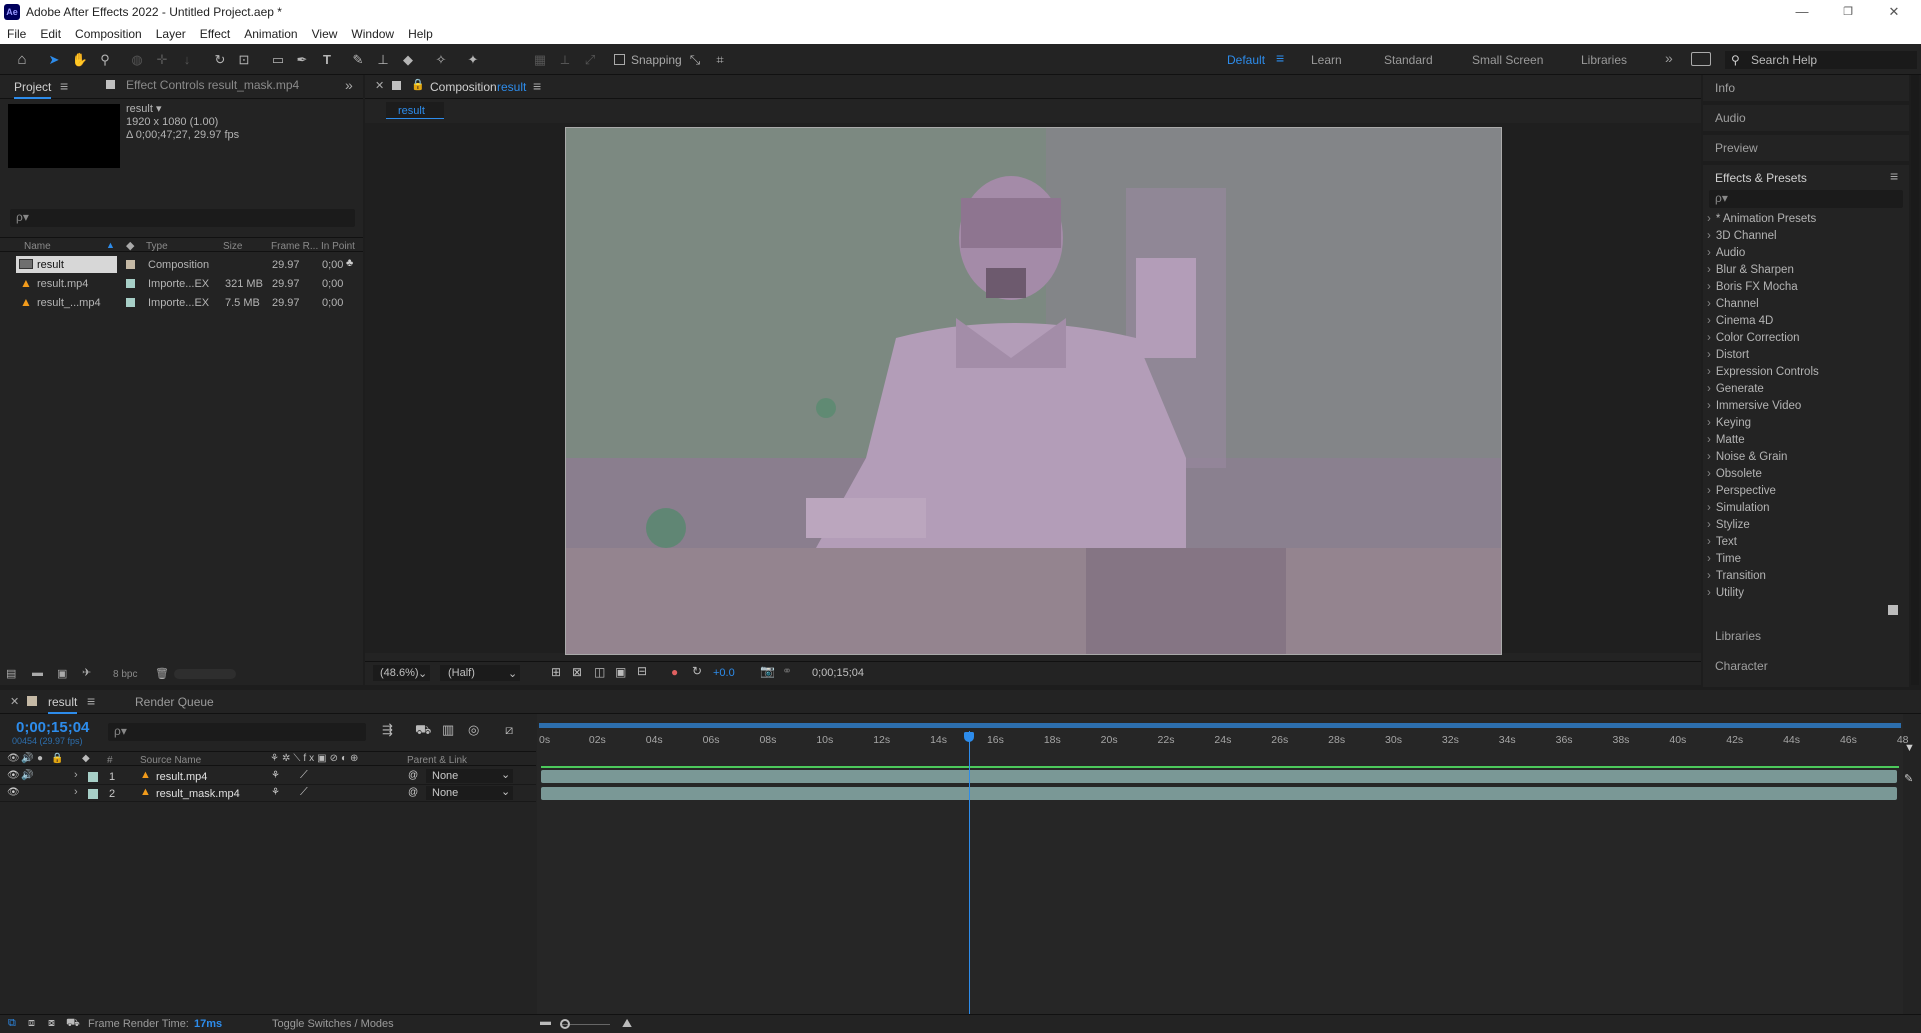 The width and height of the screenshot is (1921, 1033). What do you see at coordinates (162, 60) in the screenshot?
I see `pan-camera-icon: ✛` at bounding box center [162, 60].